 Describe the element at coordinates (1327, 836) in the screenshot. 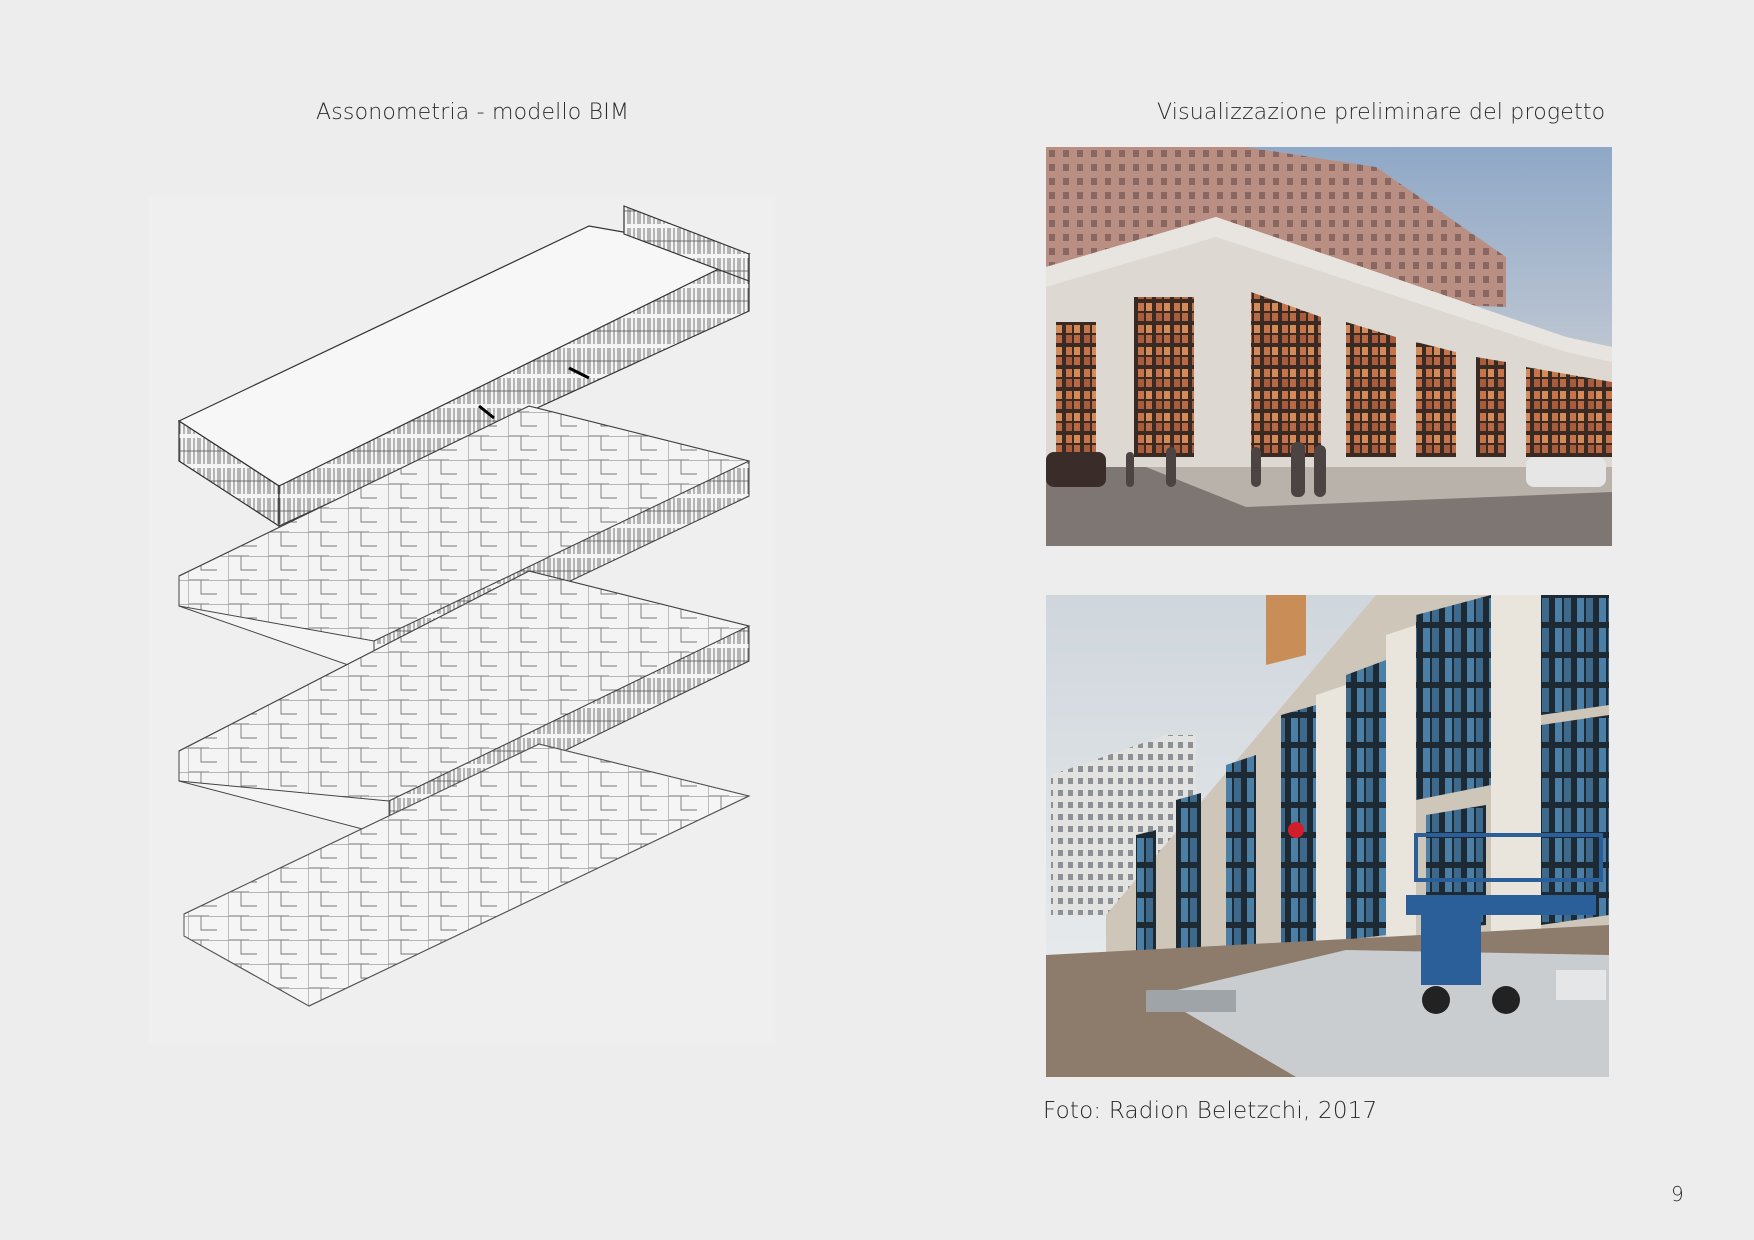

I see `construction-photo-image` at that location.